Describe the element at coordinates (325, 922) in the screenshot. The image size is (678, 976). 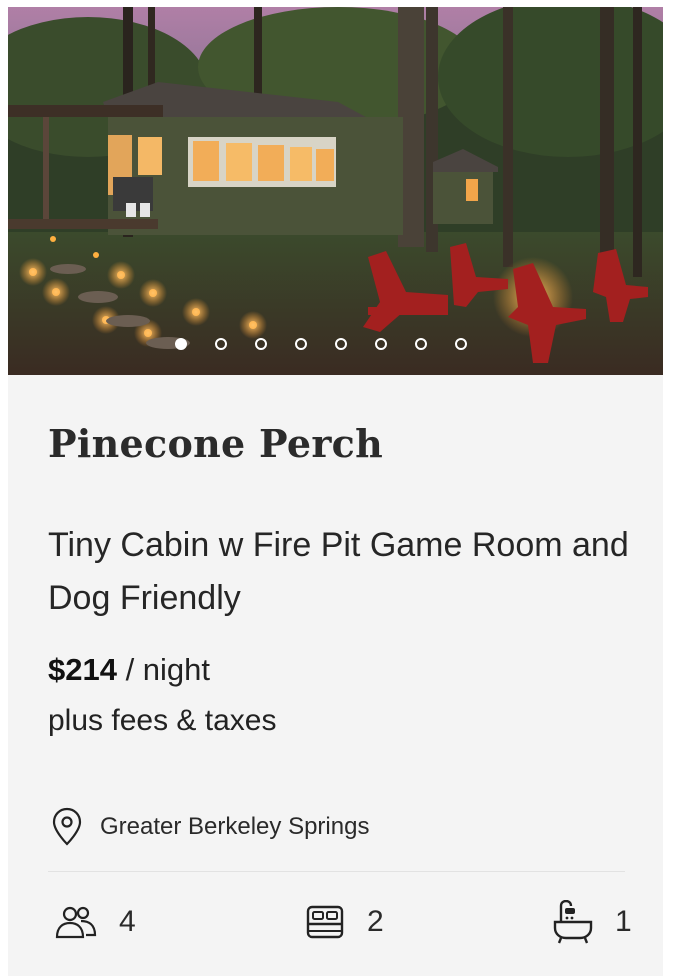
I see `bed-icon` at that location.